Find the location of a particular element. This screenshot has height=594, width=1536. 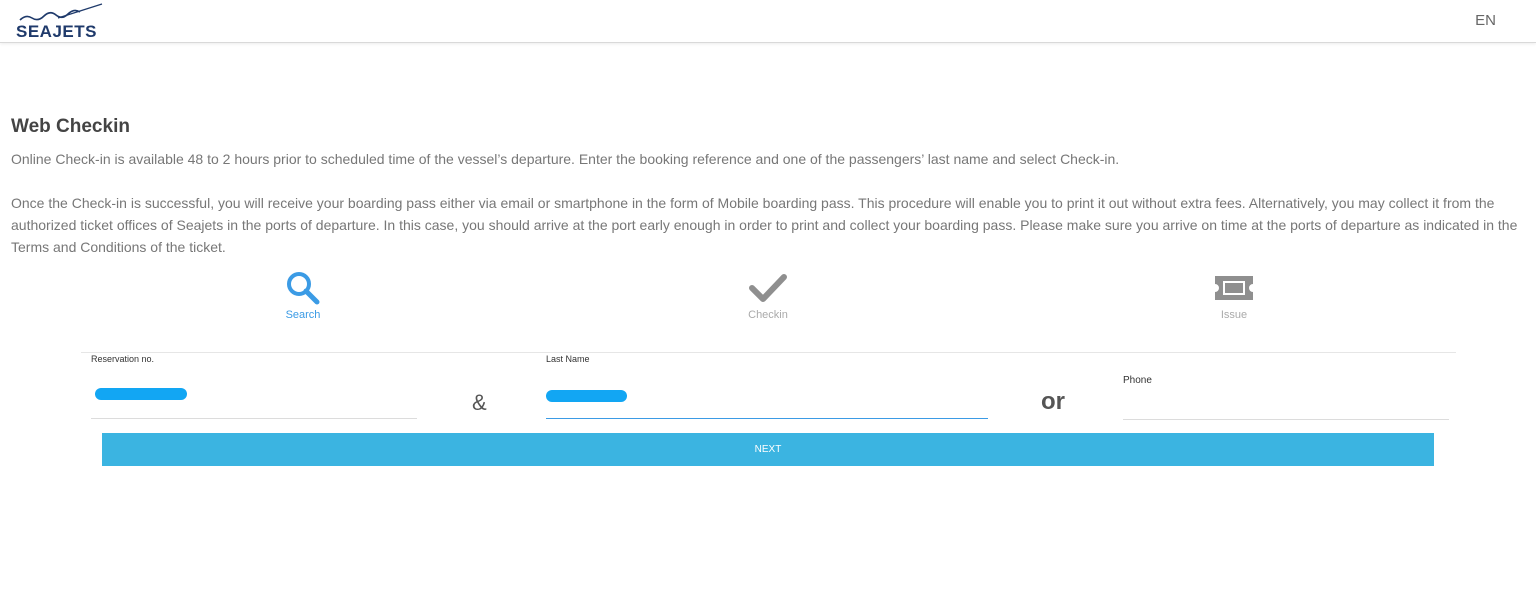

or-separator: or is located at coordinates (1053, 401).